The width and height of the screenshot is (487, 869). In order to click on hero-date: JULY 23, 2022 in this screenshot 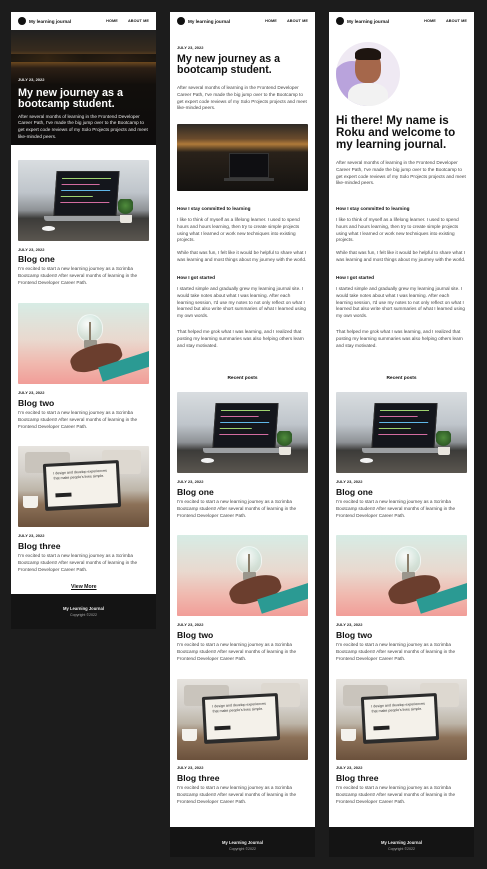, I will do `click(31, 79)`.